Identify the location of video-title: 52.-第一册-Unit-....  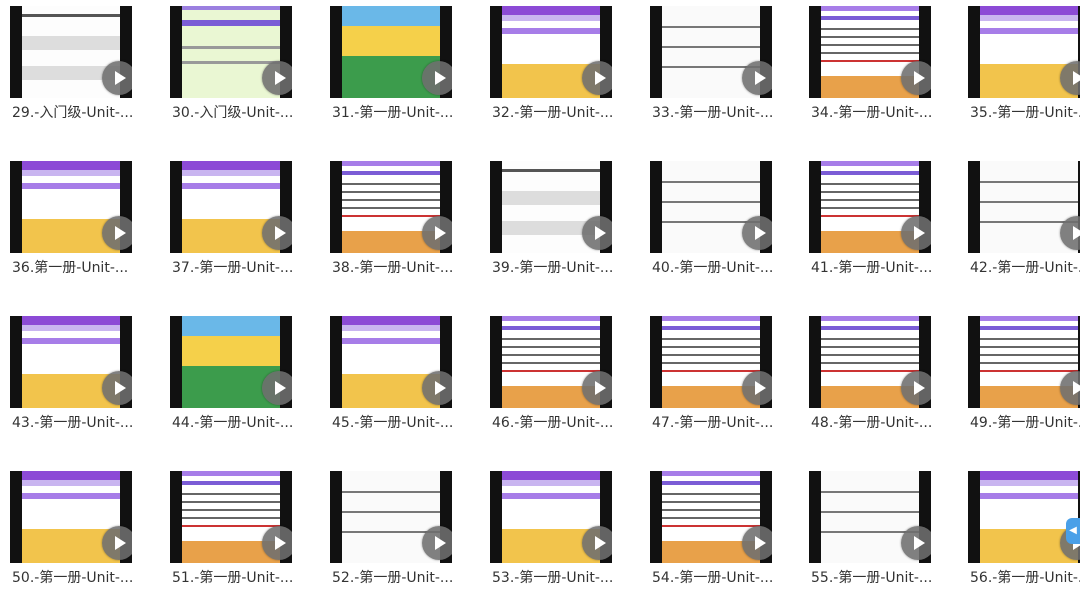
(397, 577).